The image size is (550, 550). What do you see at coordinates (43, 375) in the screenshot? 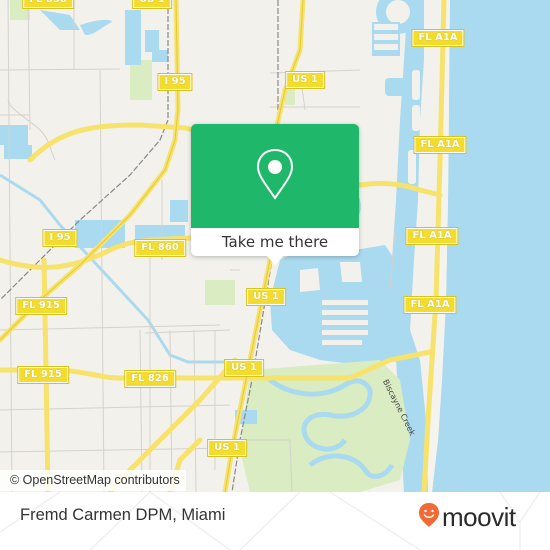
I see `road-shield-fl-915-south: FL 915` at bounding box center [43, 375].